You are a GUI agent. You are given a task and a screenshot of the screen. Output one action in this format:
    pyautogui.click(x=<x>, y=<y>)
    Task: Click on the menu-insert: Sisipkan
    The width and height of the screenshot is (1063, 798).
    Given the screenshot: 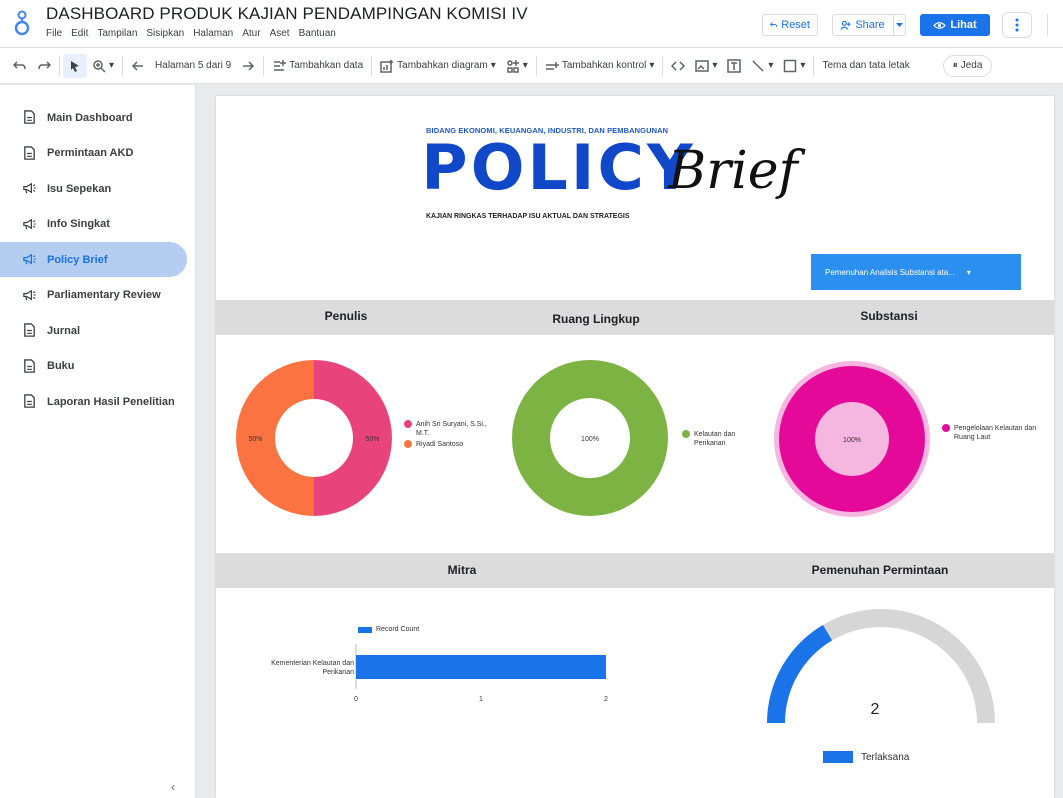 What is the action you would take?
    pyautogui.click(x=165, y=33)
    